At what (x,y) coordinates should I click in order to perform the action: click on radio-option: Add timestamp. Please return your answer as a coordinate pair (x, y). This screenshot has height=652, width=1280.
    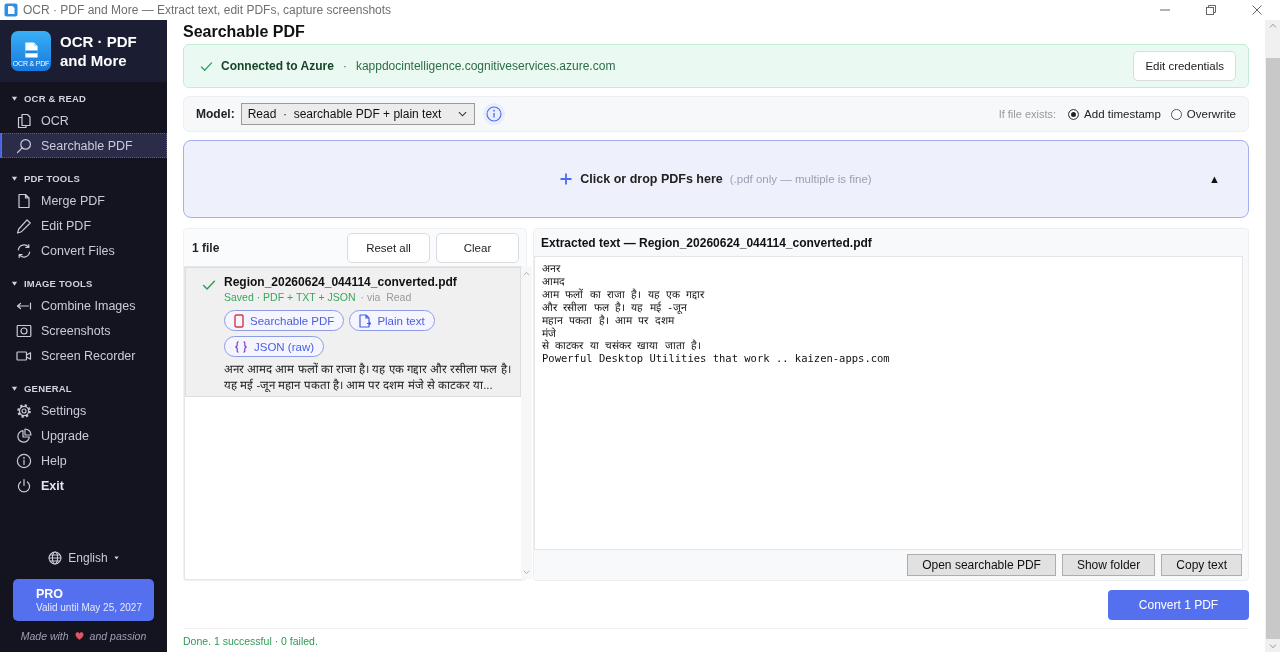
    Looking at the image, I should click on (1114, 114).